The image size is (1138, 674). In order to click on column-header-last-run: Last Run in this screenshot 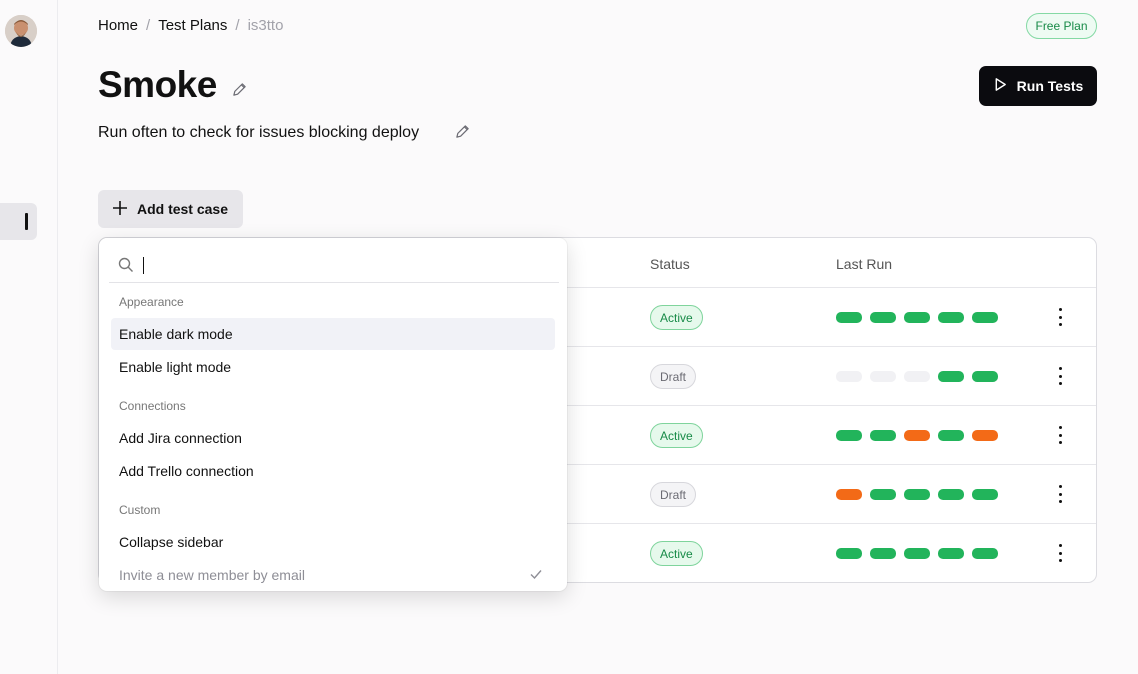, I will do `click(864, 264)`.